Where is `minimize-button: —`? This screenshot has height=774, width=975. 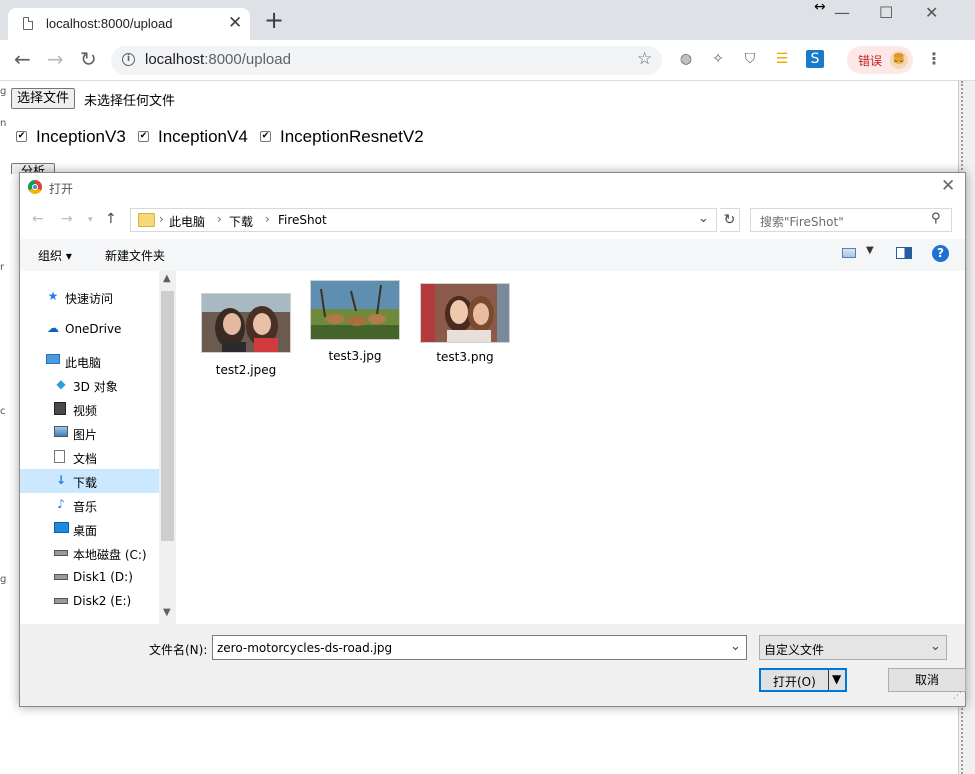 minimize-button: — is located at coordinates (842, 13).